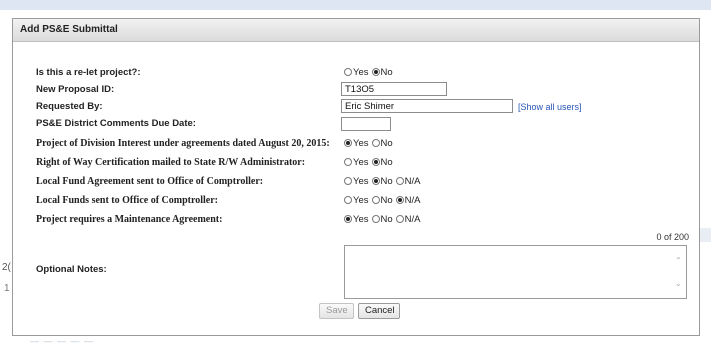 Image resolution: width=711 pixels, height=346 pixels. I want to click on dialog-title: Add PS&E Submittal, so click(356, 30).